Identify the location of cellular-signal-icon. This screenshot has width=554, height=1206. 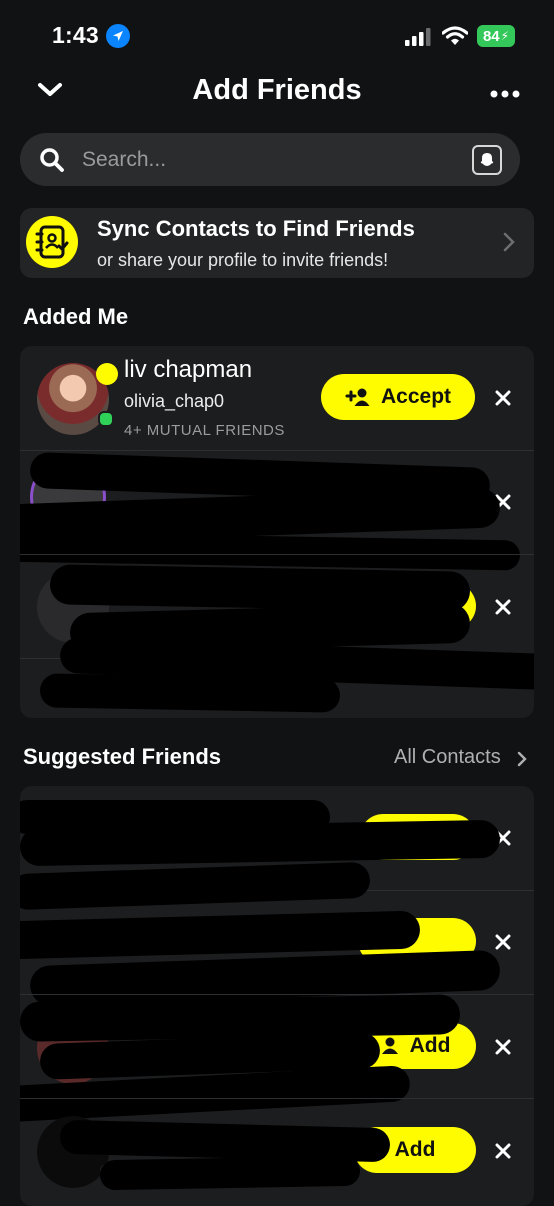
(418, 39).